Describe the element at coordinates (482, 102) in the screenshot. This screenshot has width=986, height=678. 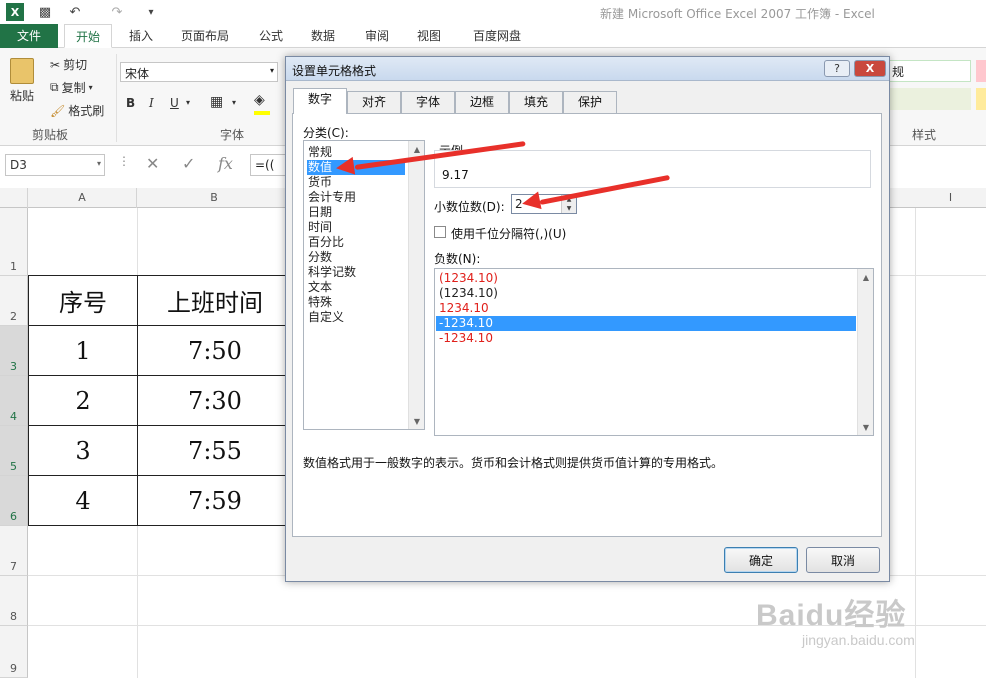
I see `tab-border: 边框` at that location.